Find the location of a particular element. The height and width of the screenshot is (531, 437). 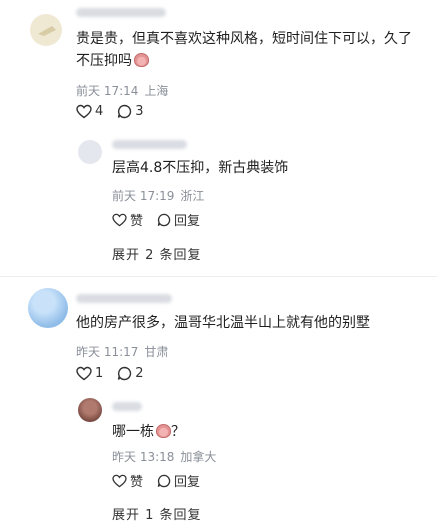

comment-actions: 4 3 is located at coordinates (117, 111).